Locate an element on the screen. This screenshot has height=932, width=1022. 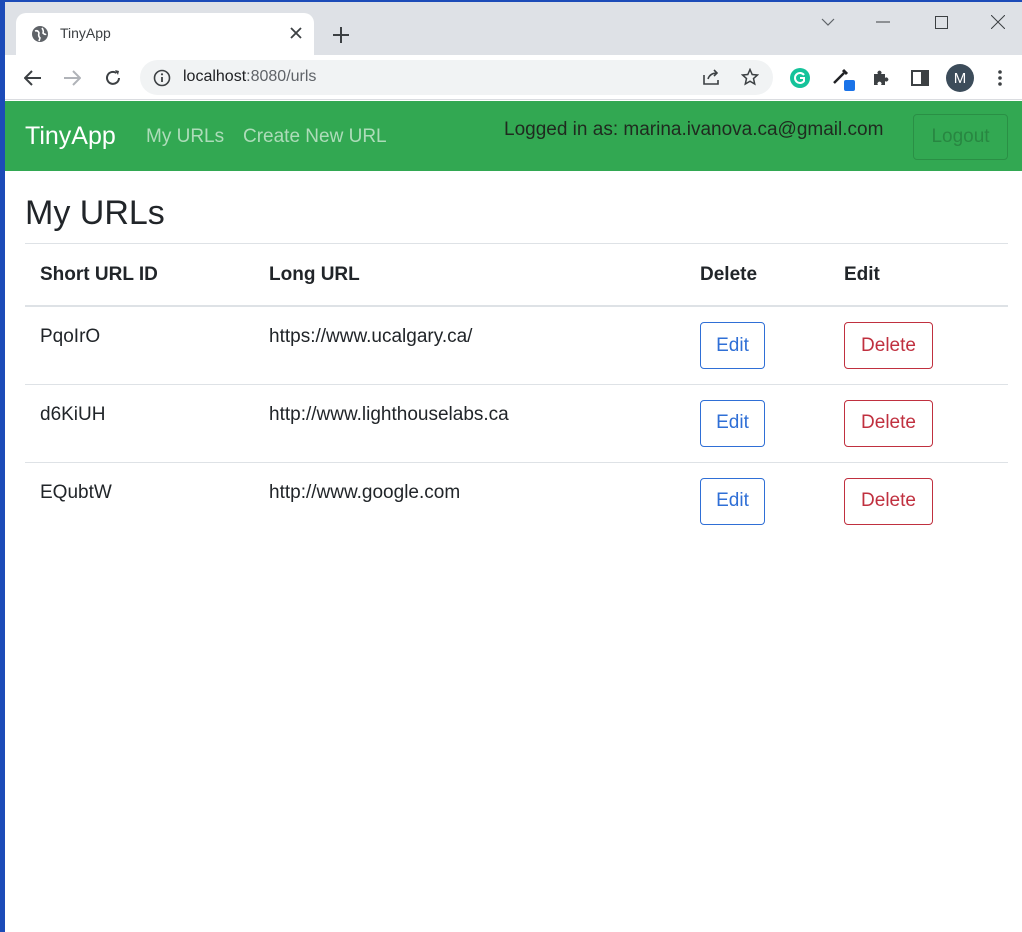
header-short-url-id: Short URL ID is located at coordinates (139, 275).